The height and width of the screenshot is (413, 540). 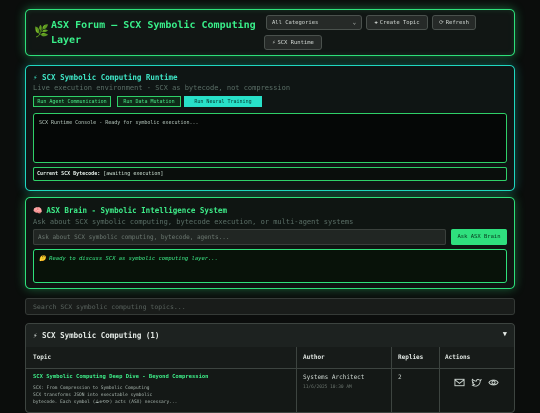 I want to click on column-topic: Topic, so click(x=42, y=357).